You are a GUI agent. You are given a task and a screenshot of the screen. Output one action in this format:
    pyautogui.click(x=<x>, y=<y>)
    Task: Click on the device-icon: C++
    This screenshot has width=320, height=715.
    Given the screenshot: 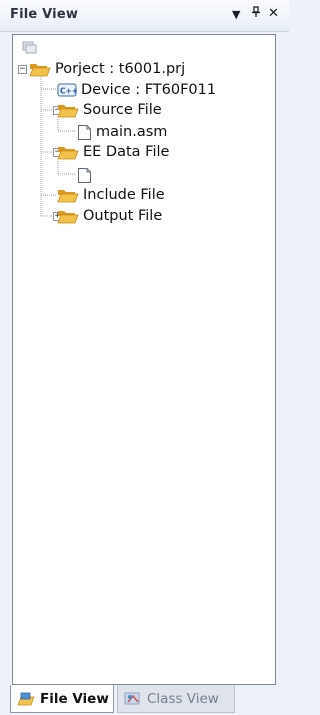 What is the action you would take?
    pyautogui.click(x=67, y=90)
    